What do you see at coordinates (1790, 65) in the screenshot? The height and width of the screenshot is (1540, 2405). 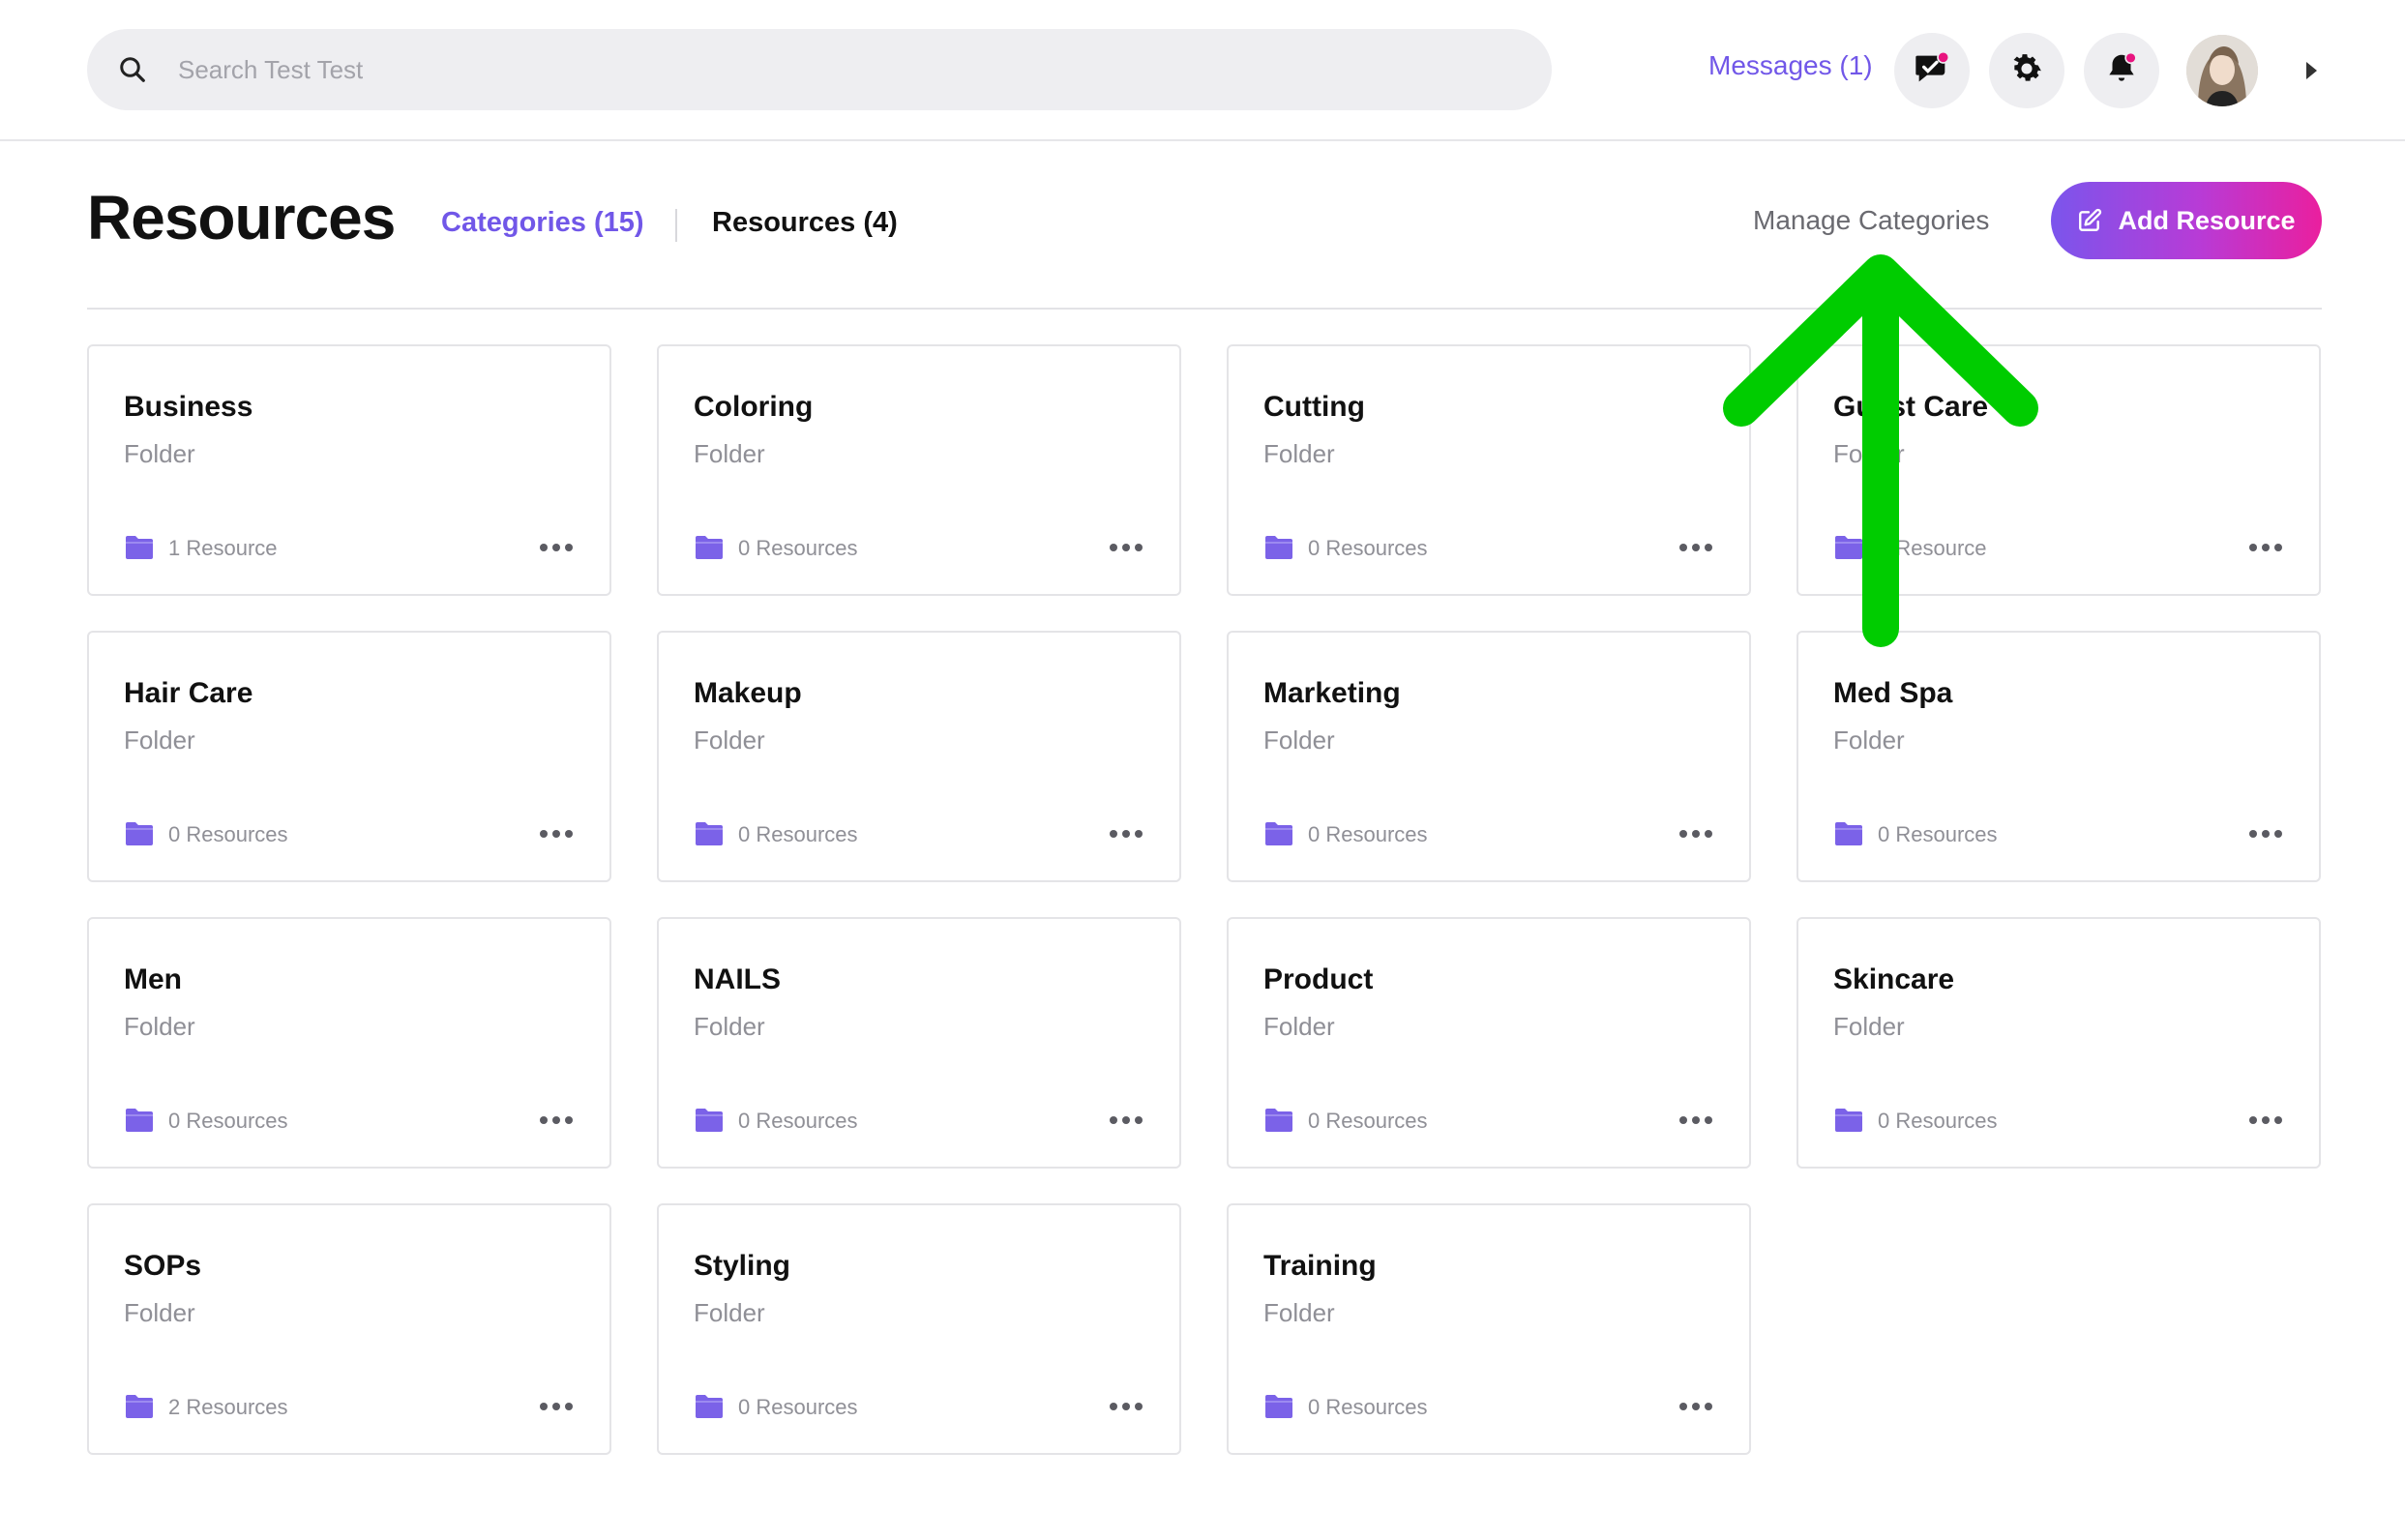 I see `messages-link: Messages (1)` at bounding box center [1790, 65].